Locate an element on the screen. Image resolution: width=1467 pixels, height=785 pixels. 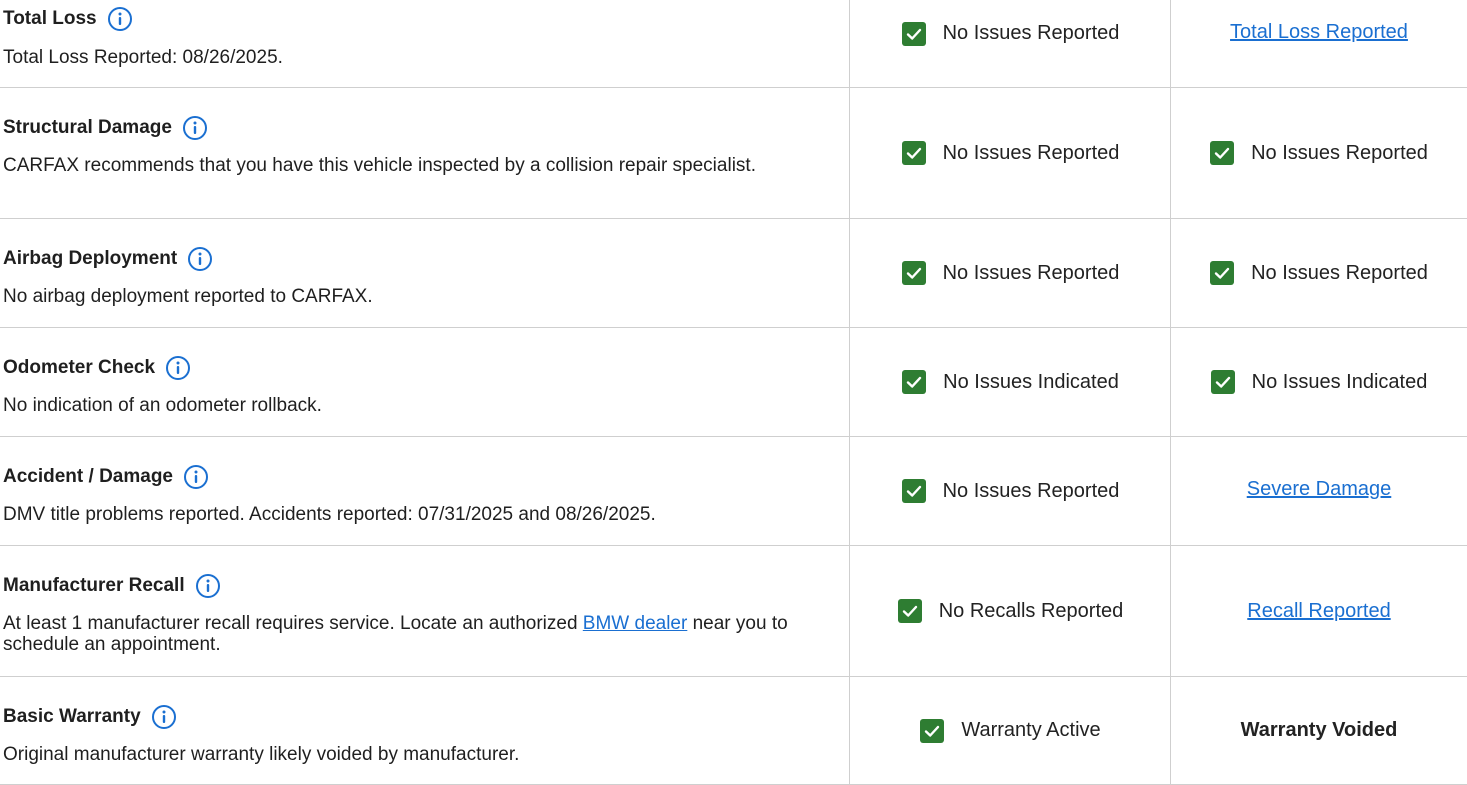
other-status-cell: Warranty Voided is located at coordinates (1318, 730).